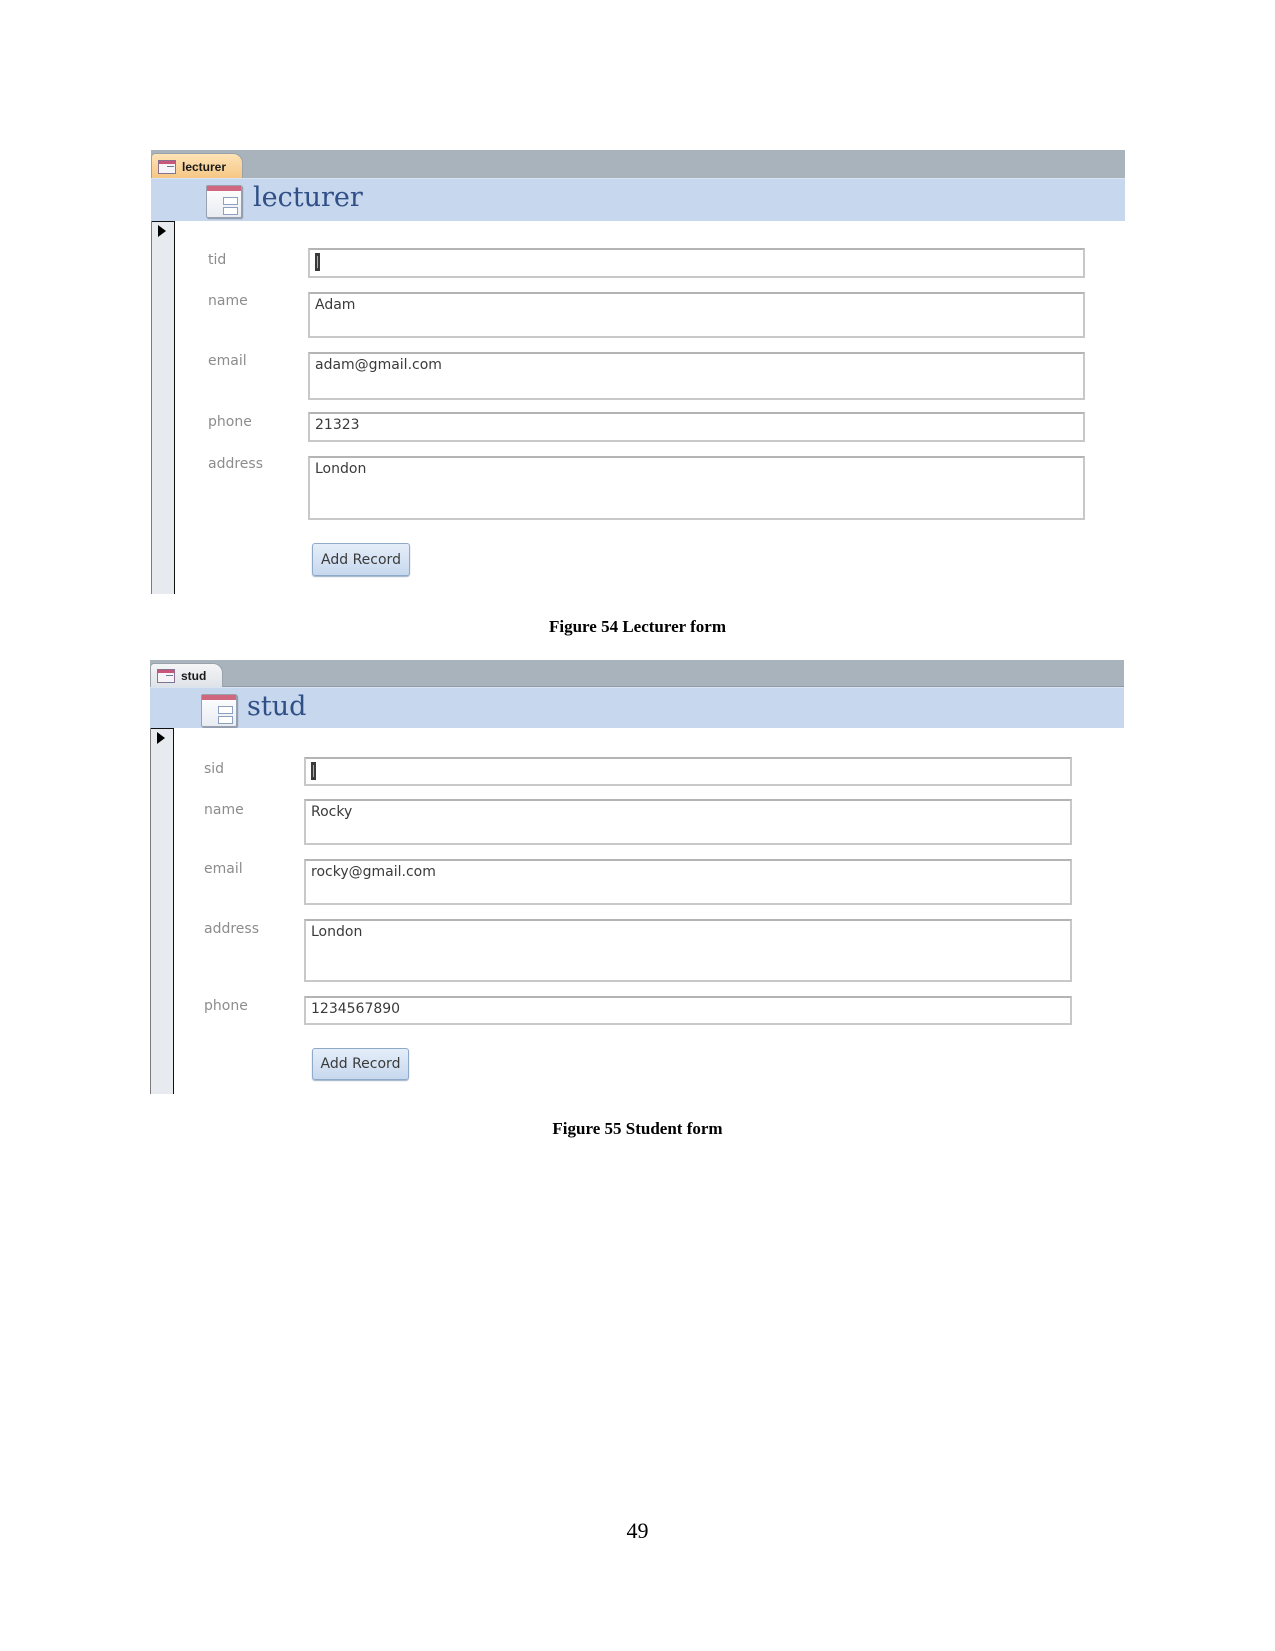 Image resolution: width=1275 pixels, height=1651 pixels. What do you see at coordinates (637, 708) in the screenshot?
I see `form-header: stud` at bounding box center [637, 708].